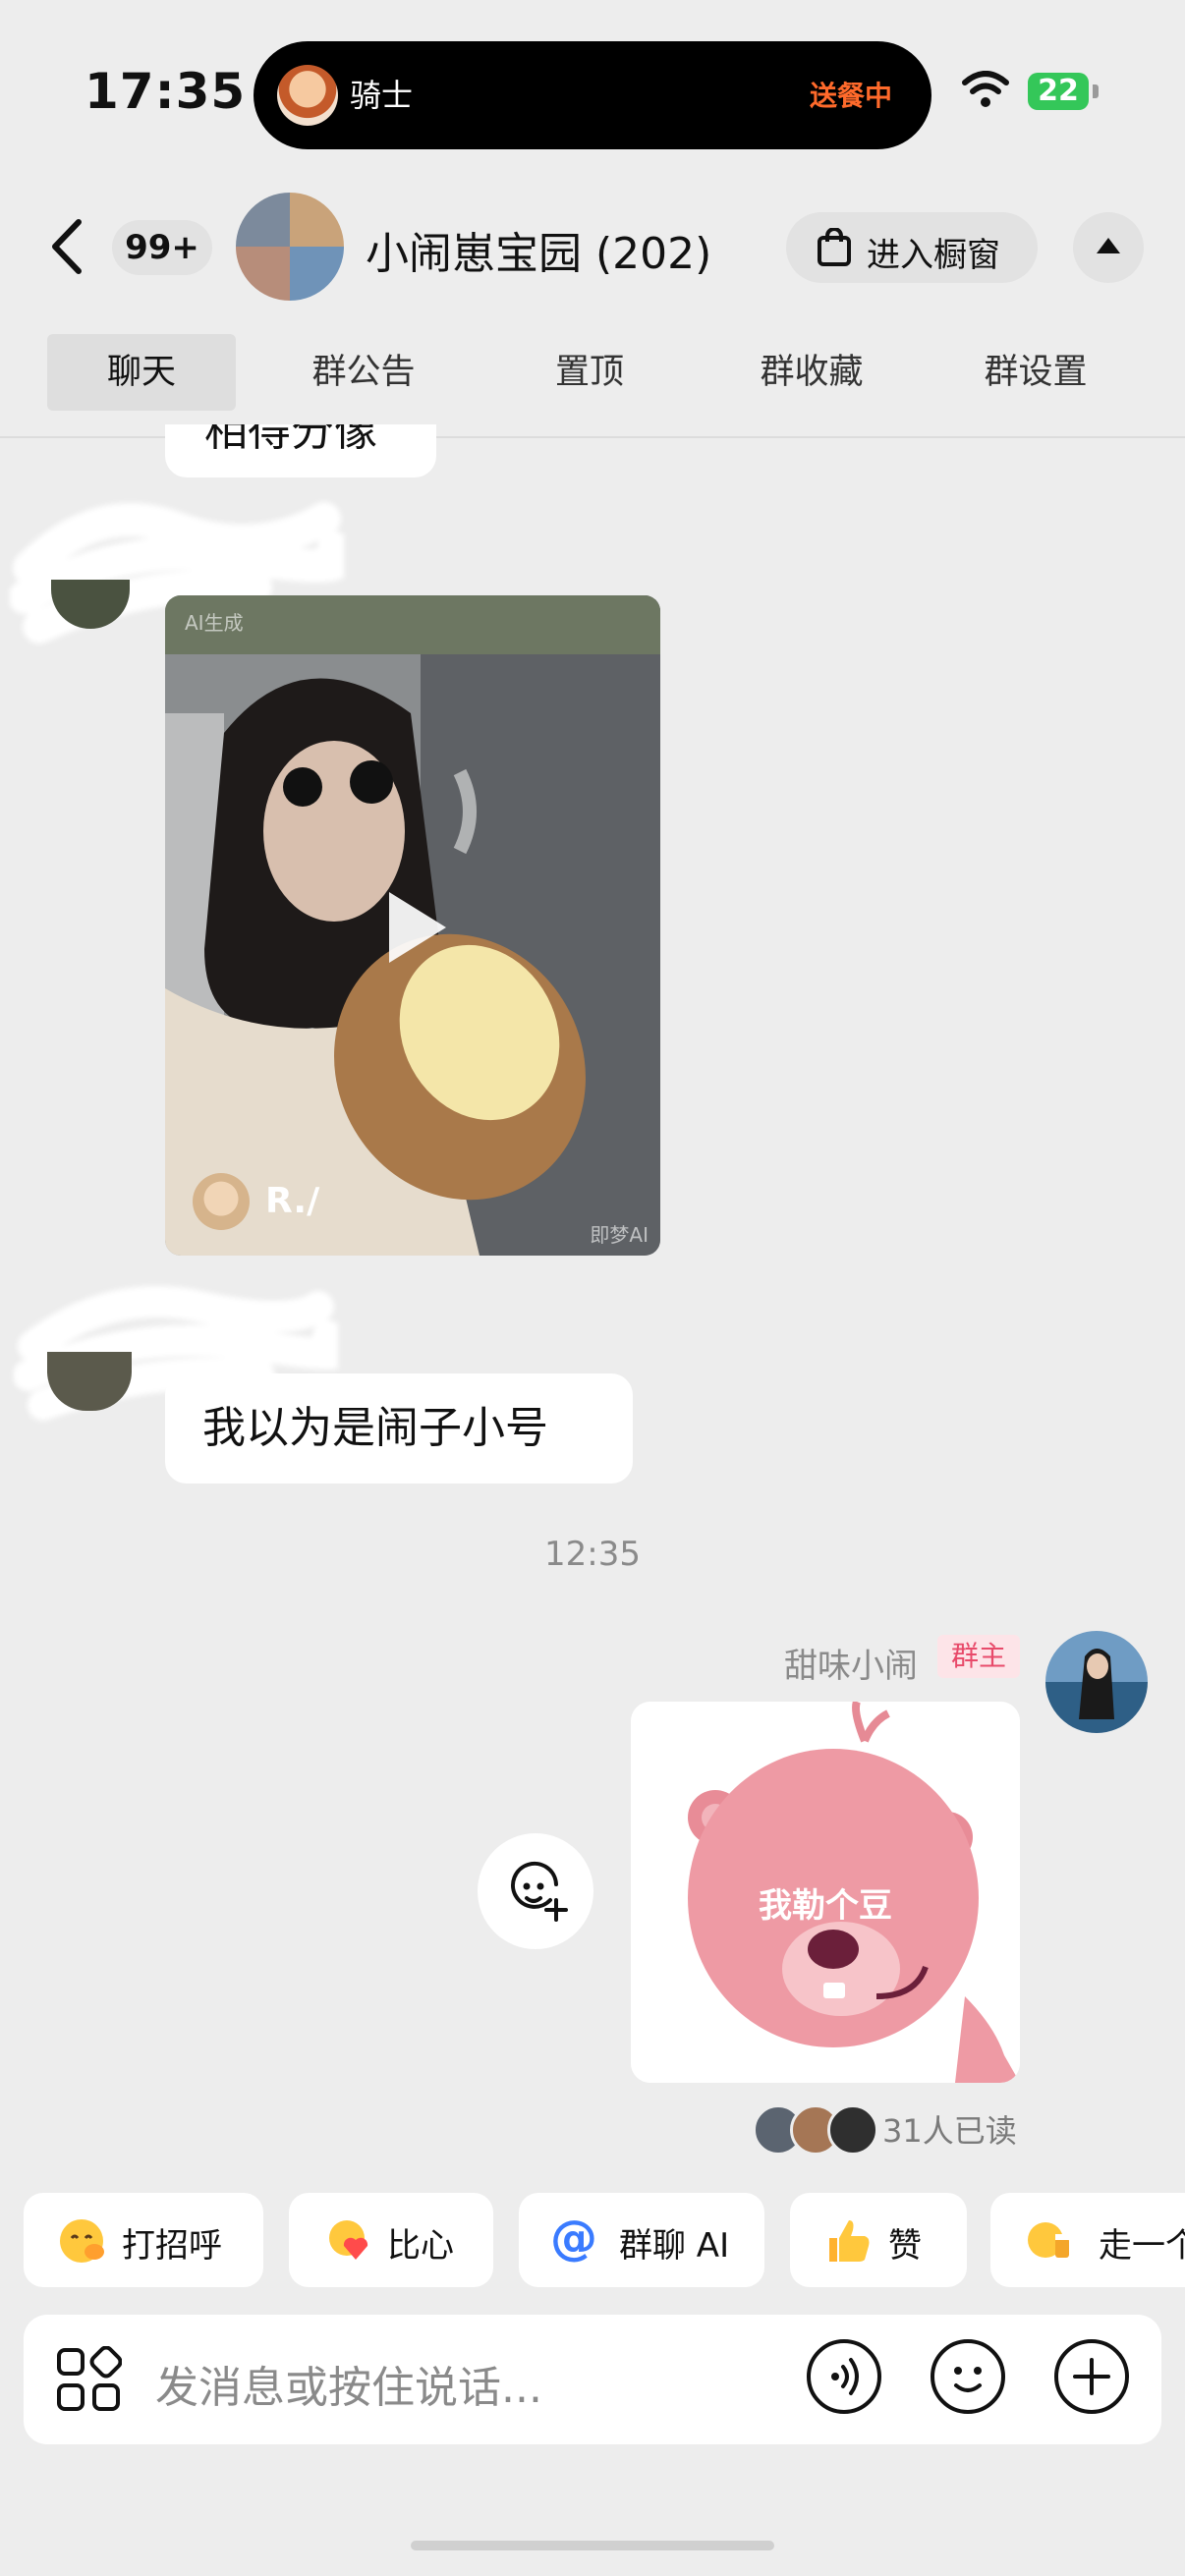  Describe the element at coordinates (364, 372) in the screenshot. I see `tab-announcement: 群公告` at that location.